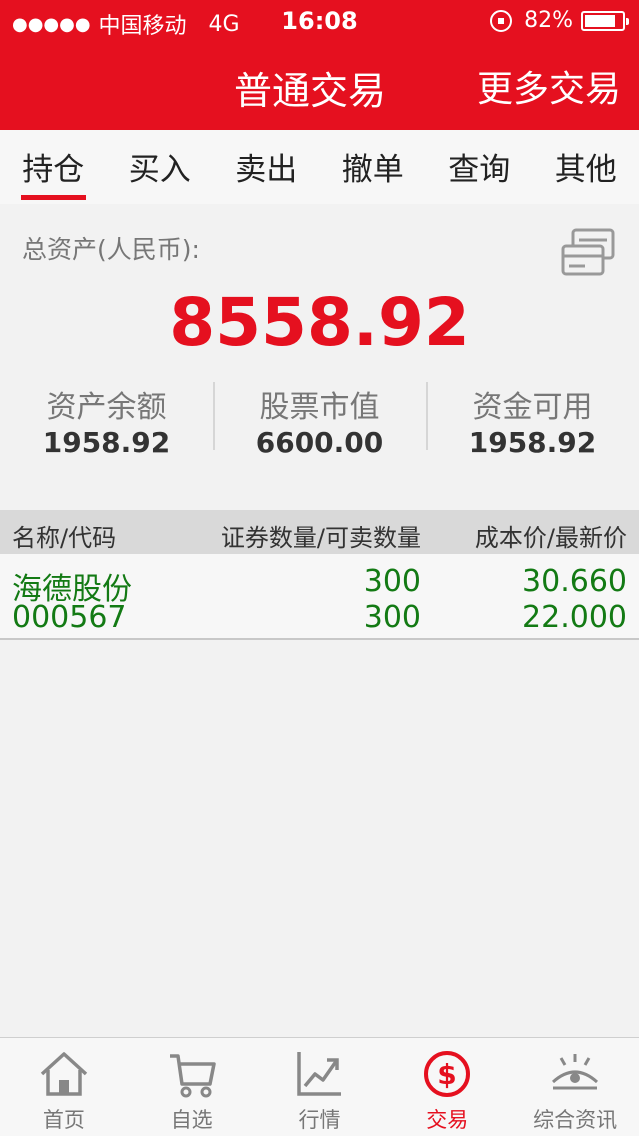 The image size is (639, 1136). I want to click on status-bar: ●●●●● 中国移动 4G 16:08 82%, so click(319, 21).